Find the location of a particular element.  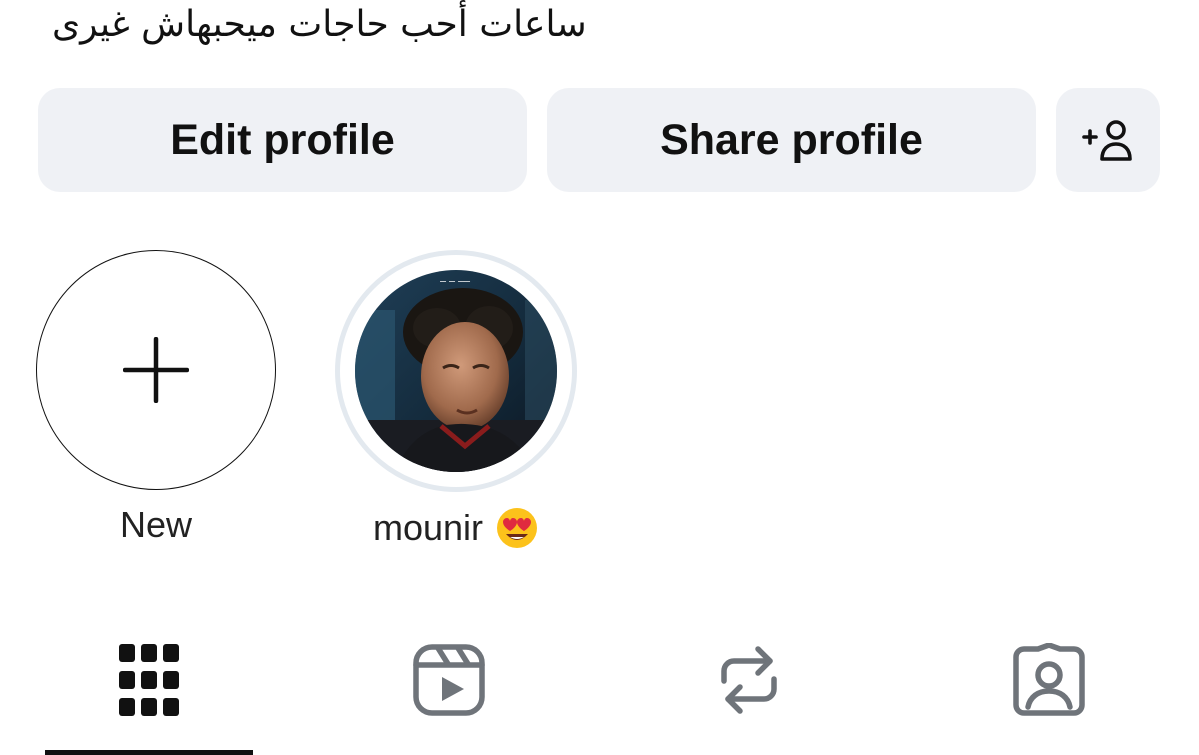

highlight-new-label: New is located at coordinates (156, 524).